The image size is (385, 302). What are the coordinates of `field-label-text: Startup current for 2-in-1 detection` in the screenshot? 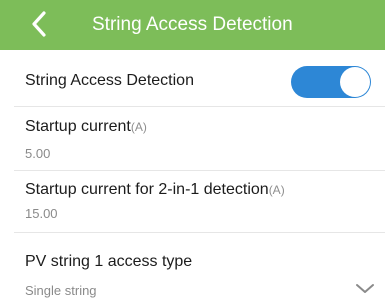 It's located at (147, 189).